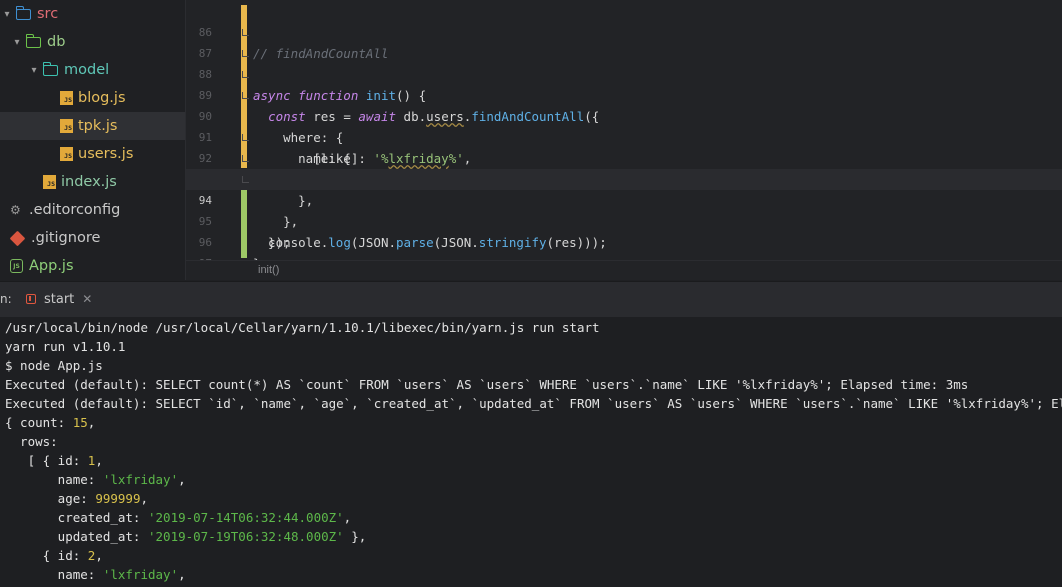 This screenshot has height=587, width=1062. Describe the element at coordinates (624, 270) in the screenshot. I see `breadcrumb: init()` at that location.